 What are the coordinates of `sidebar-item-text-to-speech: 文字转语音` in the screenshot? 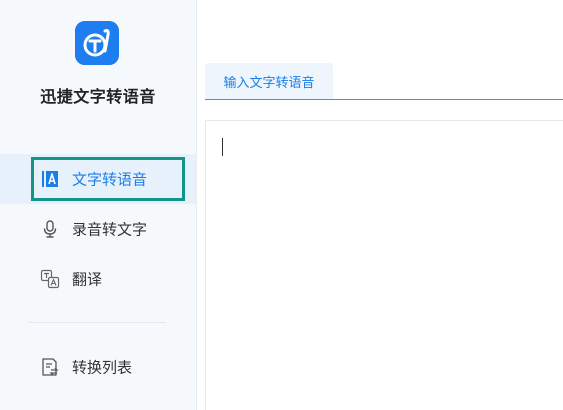 It's located at (98, 179).